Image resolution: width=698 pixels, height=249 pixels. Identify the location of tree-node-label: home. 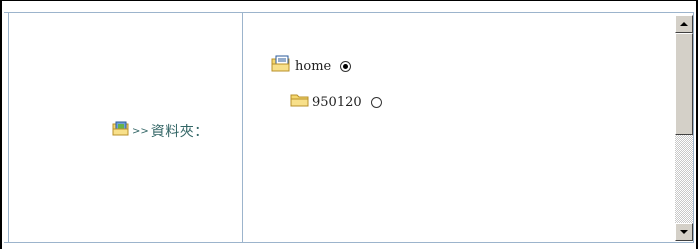
(313, 66).